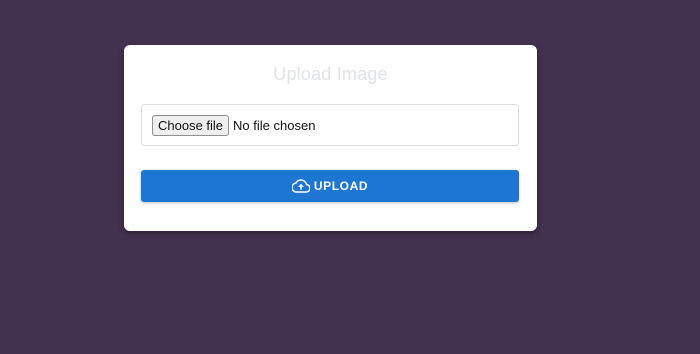  I want to click on card-title: Upload Image, so click(330, 74).